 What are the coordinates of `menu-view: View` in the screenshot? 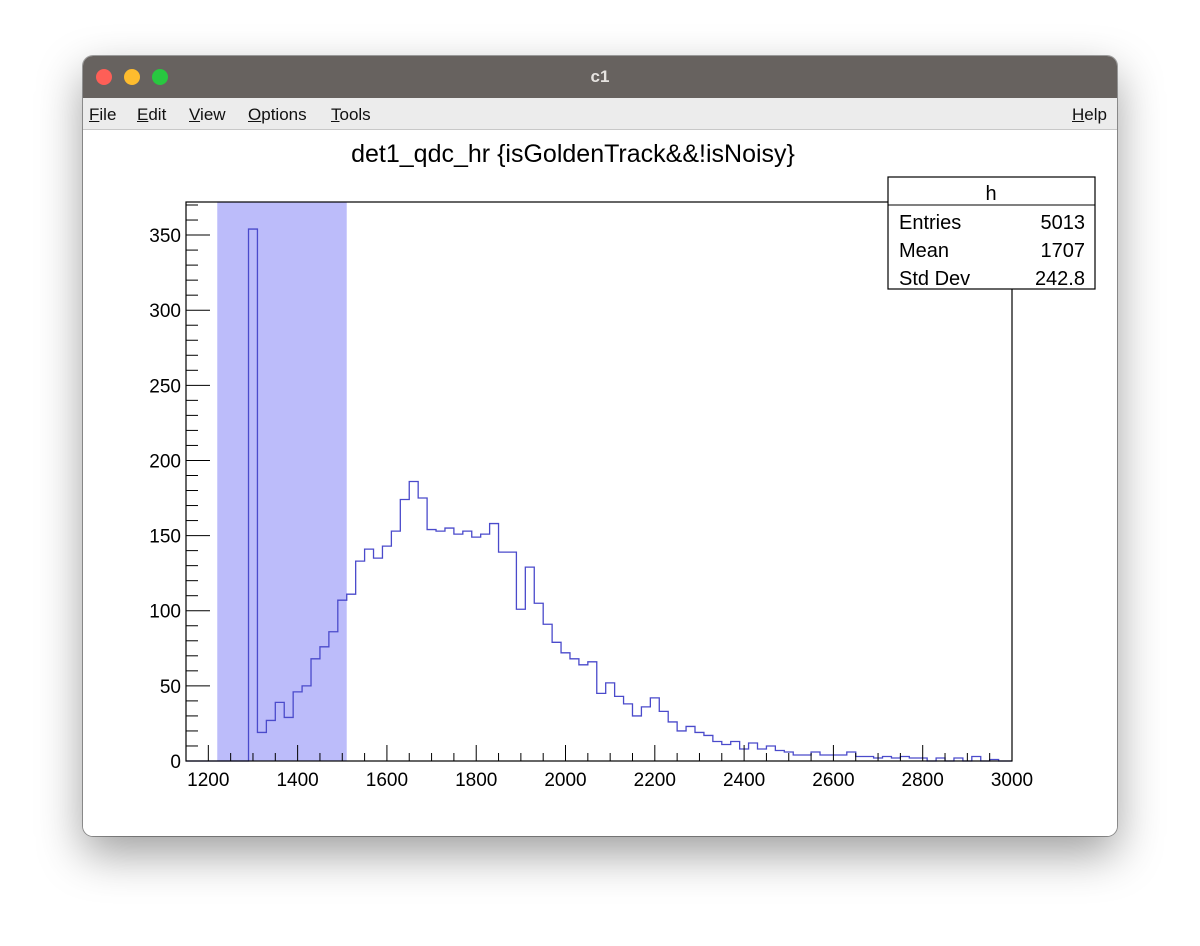 It's located at (207, 115).